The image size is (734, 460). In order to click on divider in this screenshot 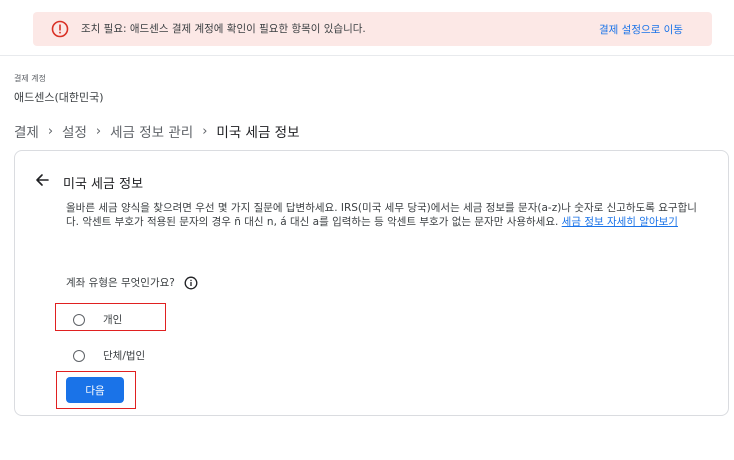, I will do `click(367, 55)`.